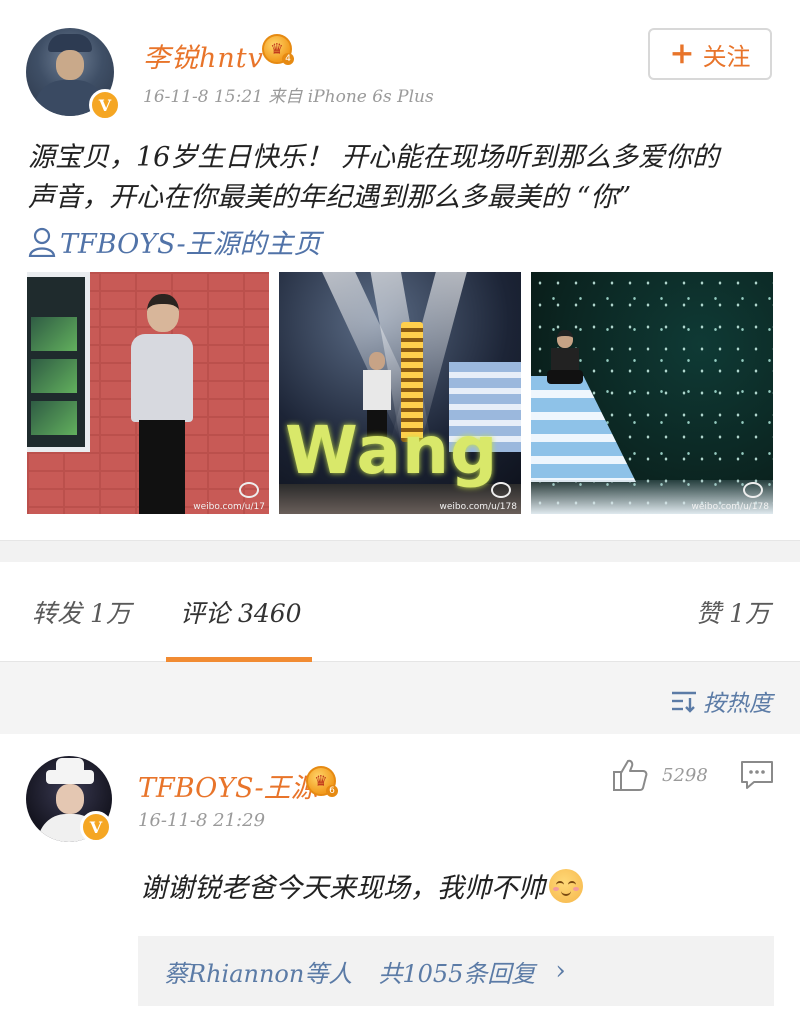  What do you see at coordinates (258, 973) in the screenshot?
I see `replies-participants: 蔡Rhiannon等人` at bounding box center [258, 973].